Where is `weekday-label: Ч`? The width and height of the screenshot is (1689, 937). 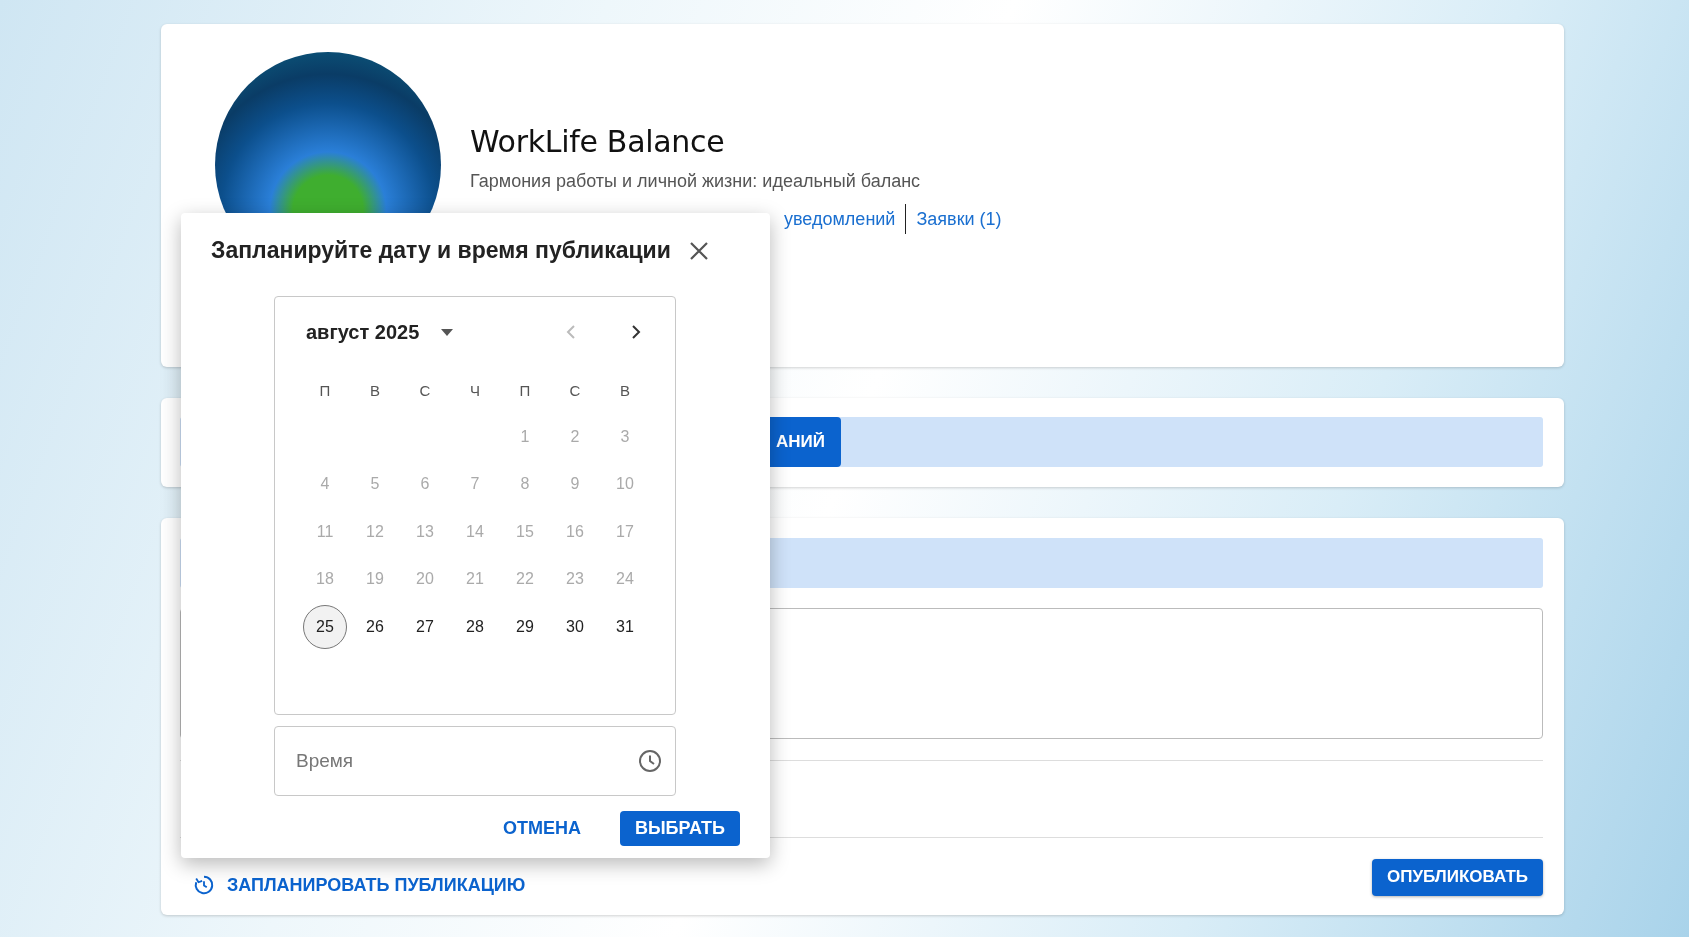 weekday-label: Ч is located at coordinates (475, 390).